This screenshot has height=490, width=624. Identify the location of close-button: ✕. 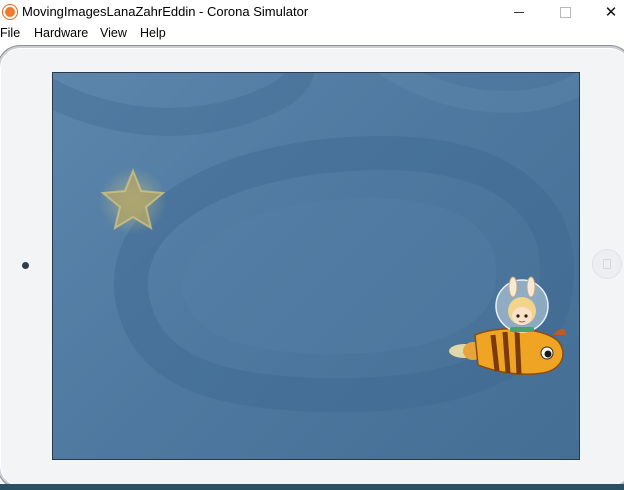
(606, 12).